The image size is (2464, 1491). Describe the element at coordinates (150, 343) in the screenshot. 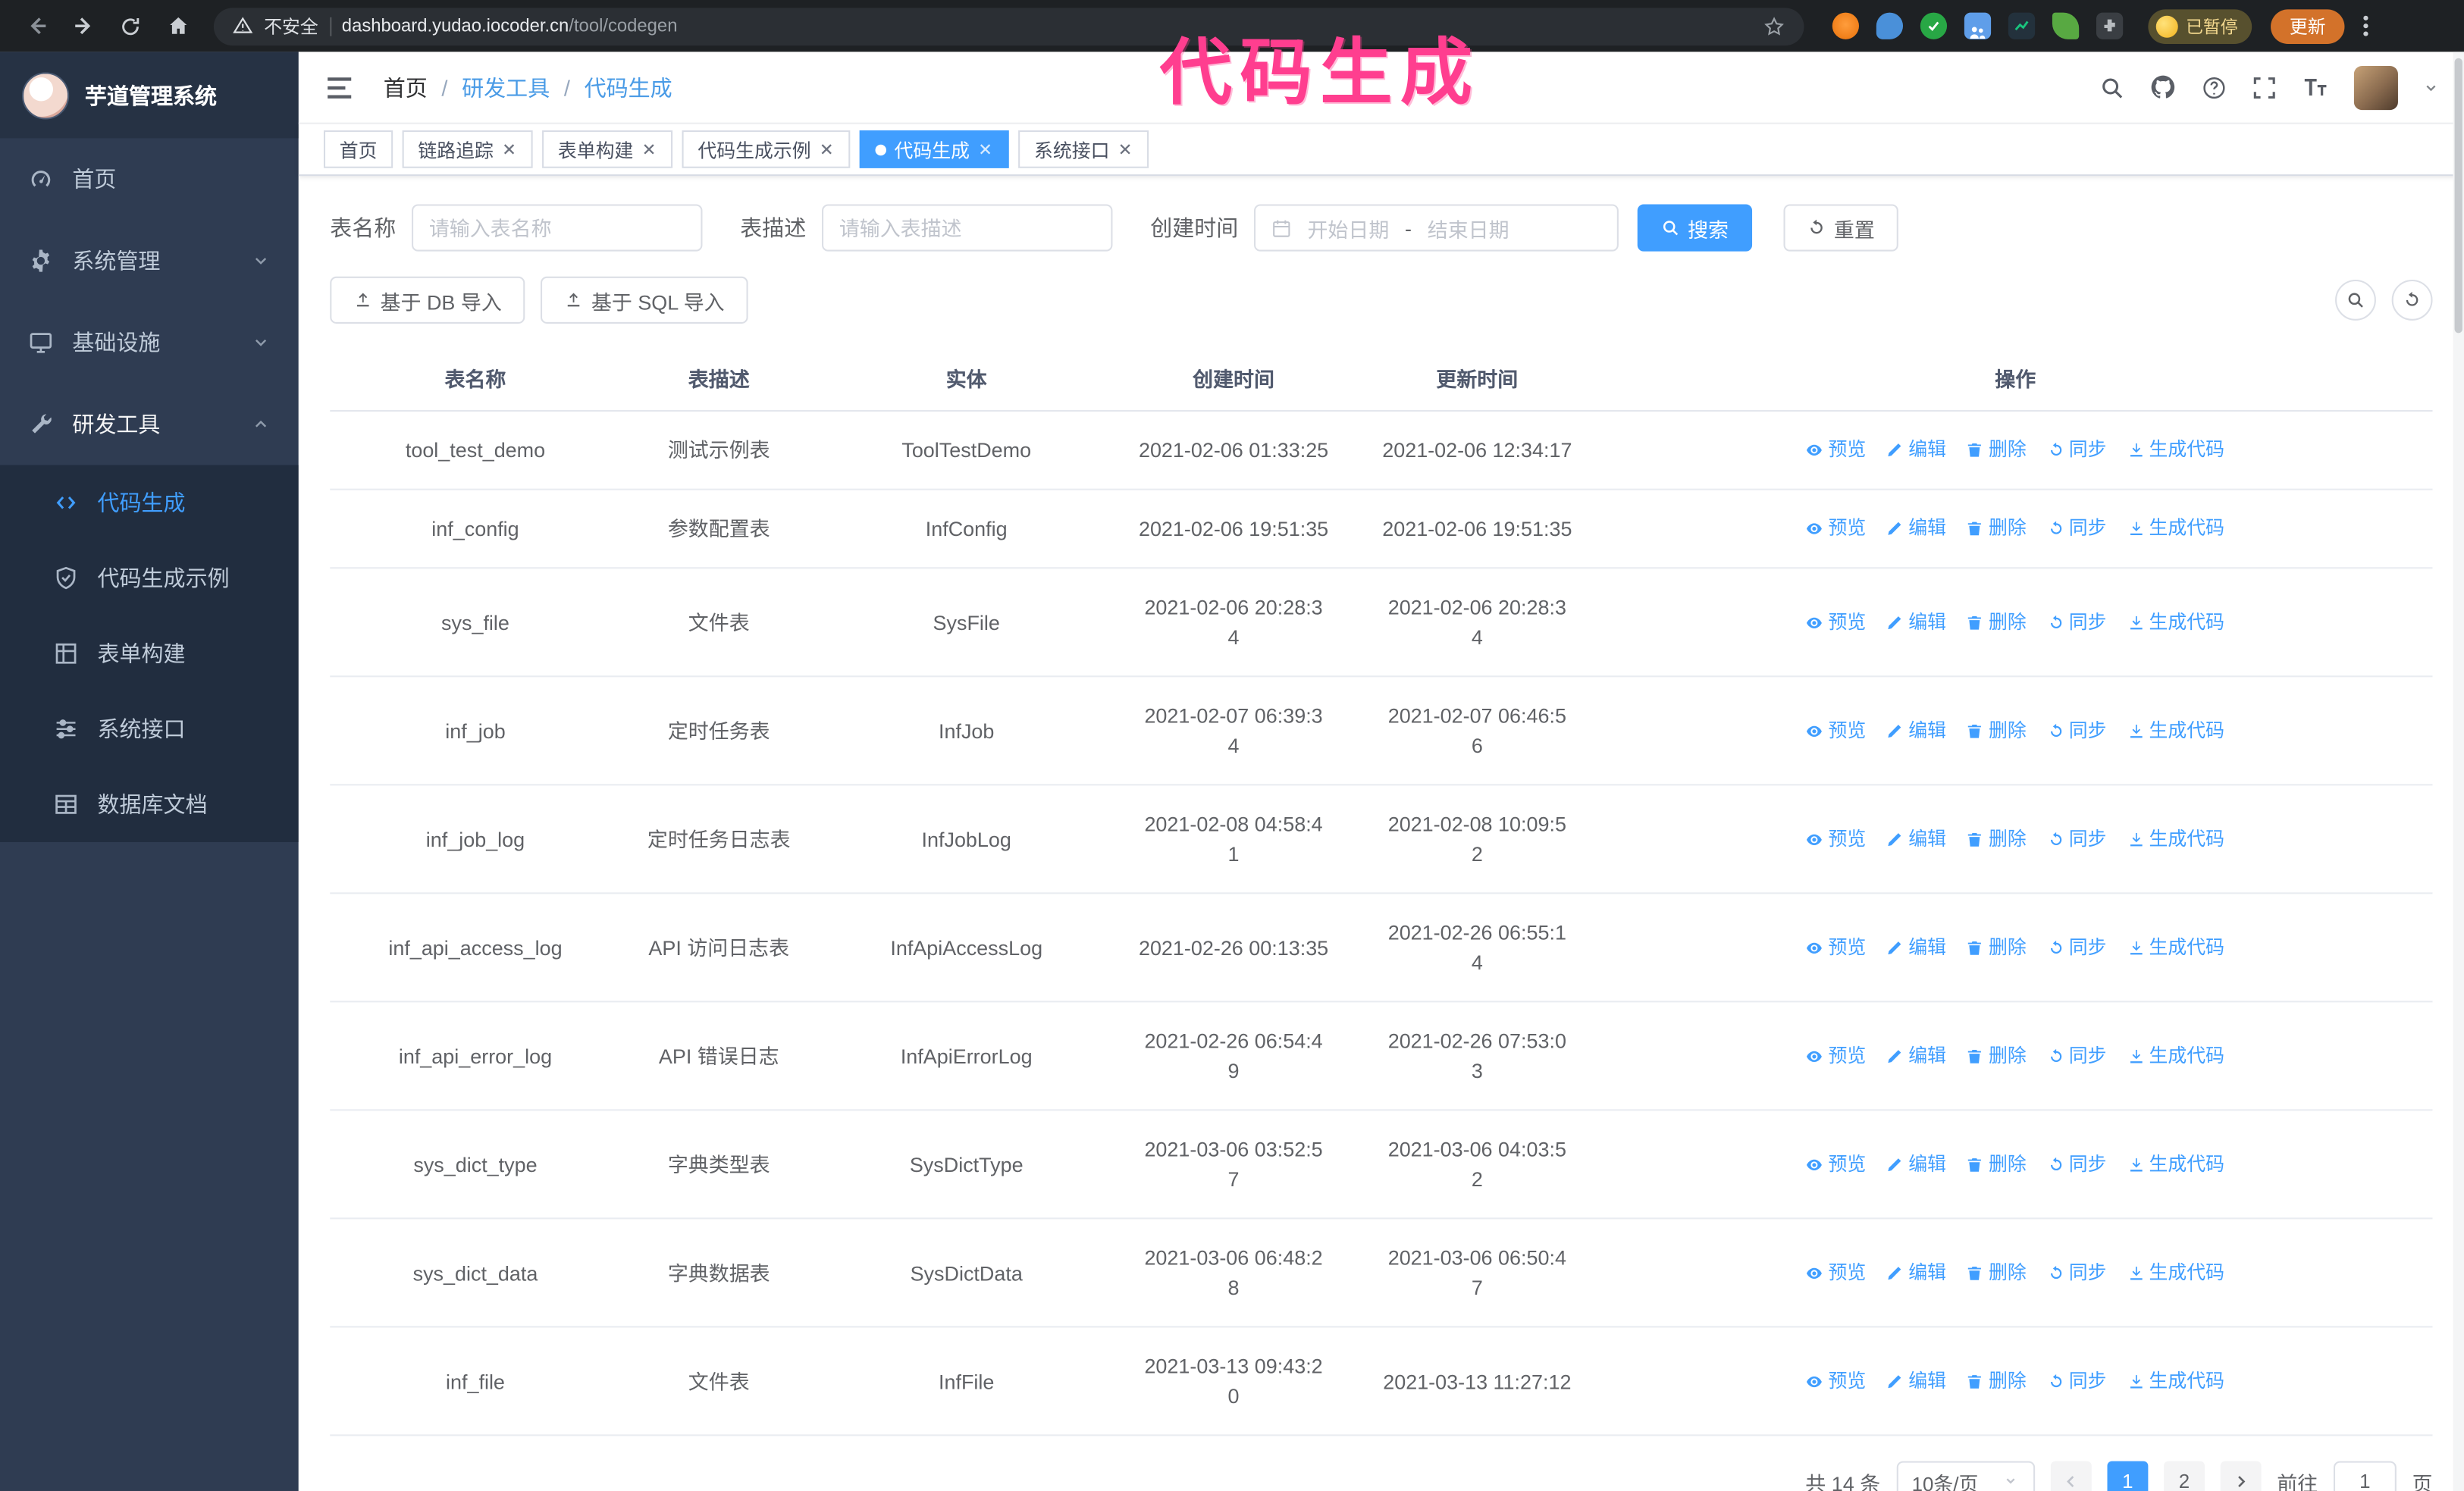

I see `sidebar-item-infrastructure: 基础设施` at that location.